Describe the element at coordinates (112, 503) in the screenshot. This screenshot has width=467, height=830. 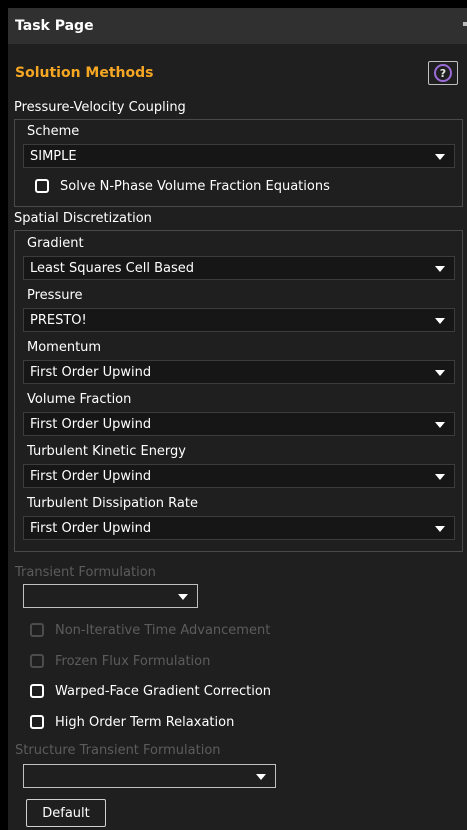
I see `tdr-label: Turbulent Dissipation Rate` at that location.